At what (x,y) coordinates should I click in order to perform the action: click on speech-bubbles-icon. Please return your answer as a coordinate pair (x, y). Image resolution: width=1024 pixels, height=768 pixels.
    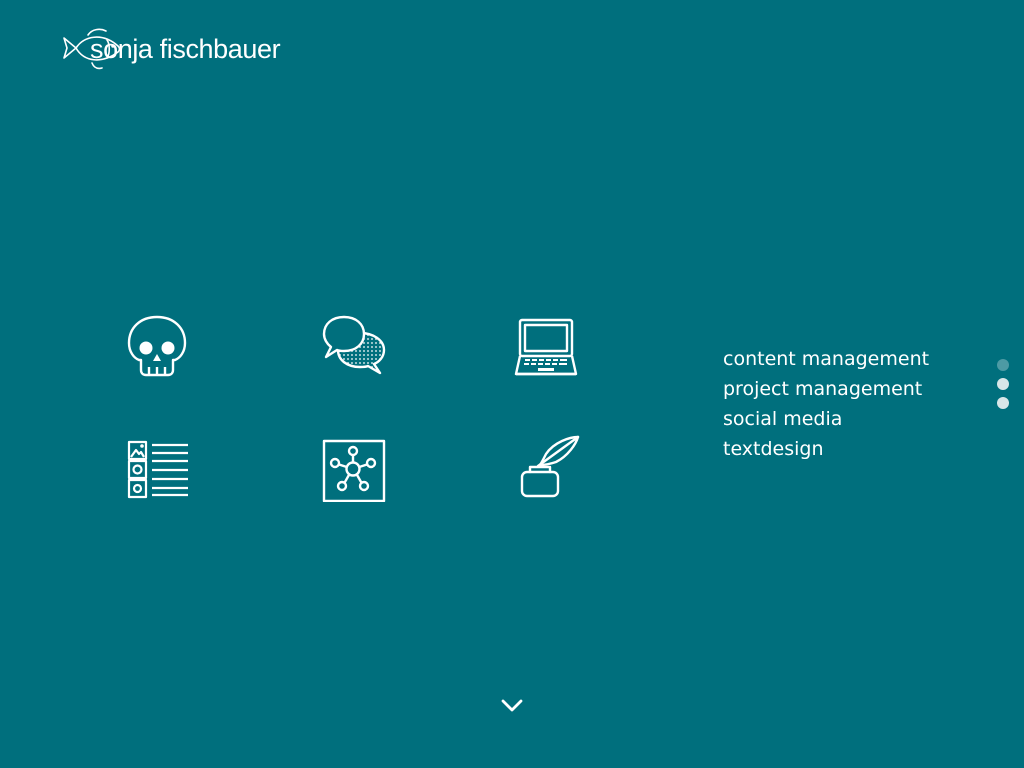
    Looking at the image, I should click on (354, 345).